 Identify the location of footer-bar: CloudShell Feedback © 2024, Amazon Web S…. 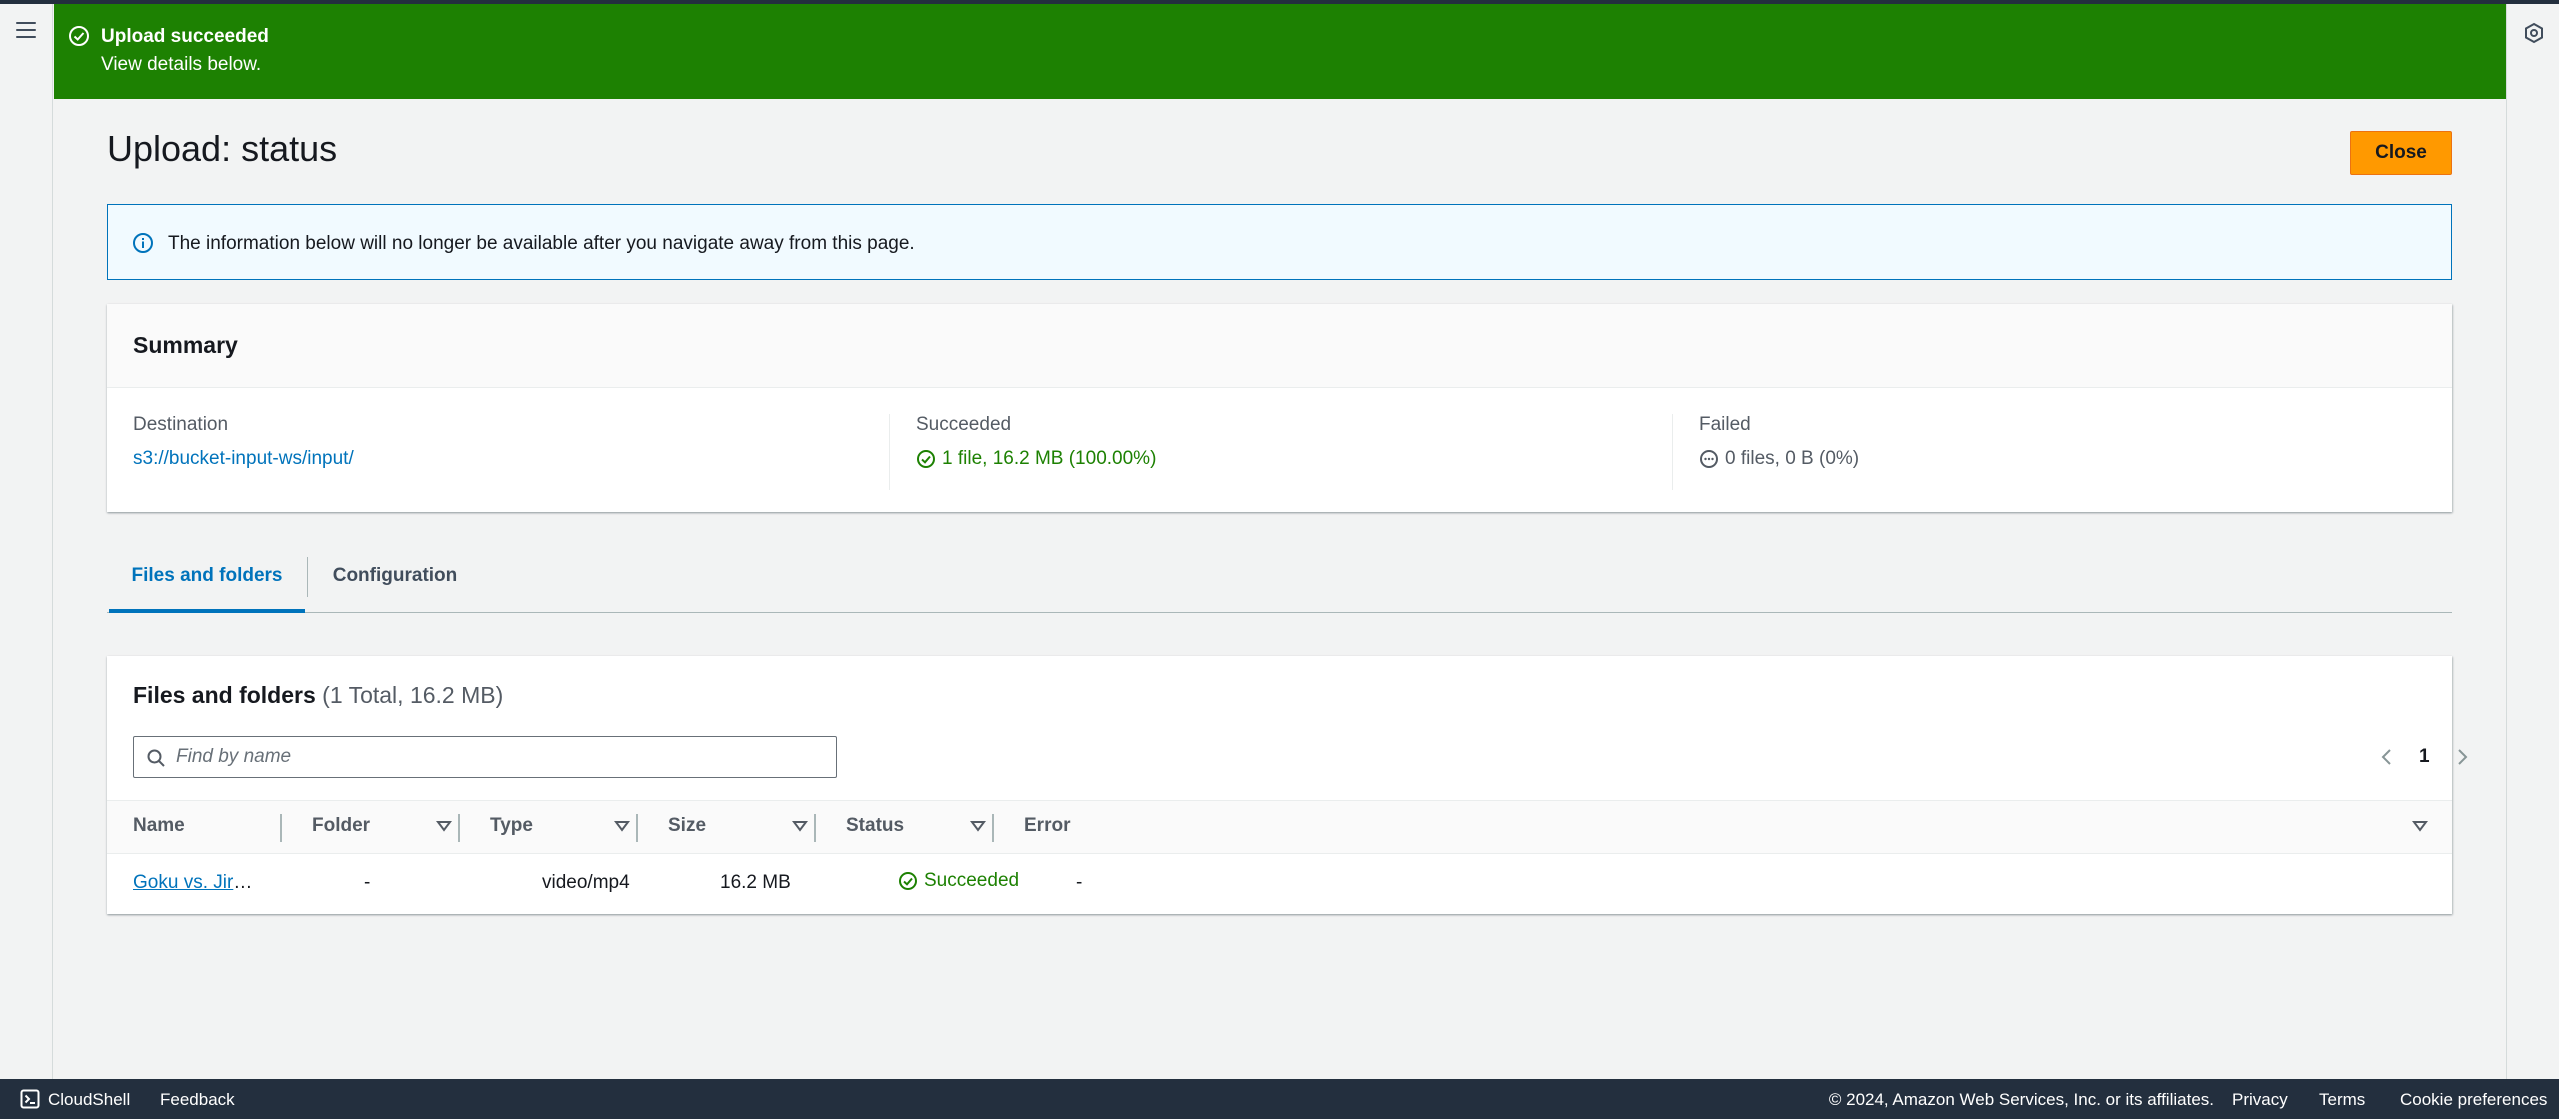
(1279, 1099).